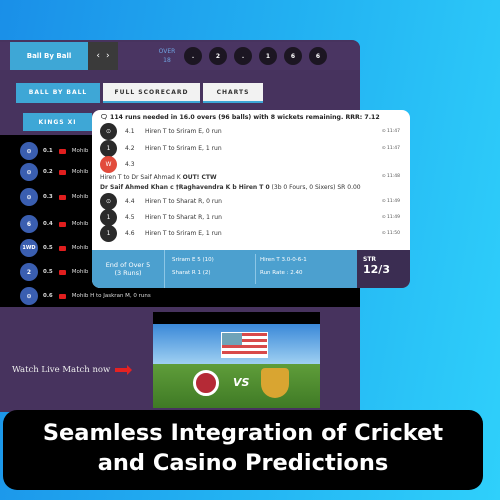 The image size is (500, 500). What do you see at coordinates (85, 296) in the screenshot?
I see `list-item: ⊙ 0.6 Mohib H to Jaskran M, 0 runs` at bounding box center [85, 296].